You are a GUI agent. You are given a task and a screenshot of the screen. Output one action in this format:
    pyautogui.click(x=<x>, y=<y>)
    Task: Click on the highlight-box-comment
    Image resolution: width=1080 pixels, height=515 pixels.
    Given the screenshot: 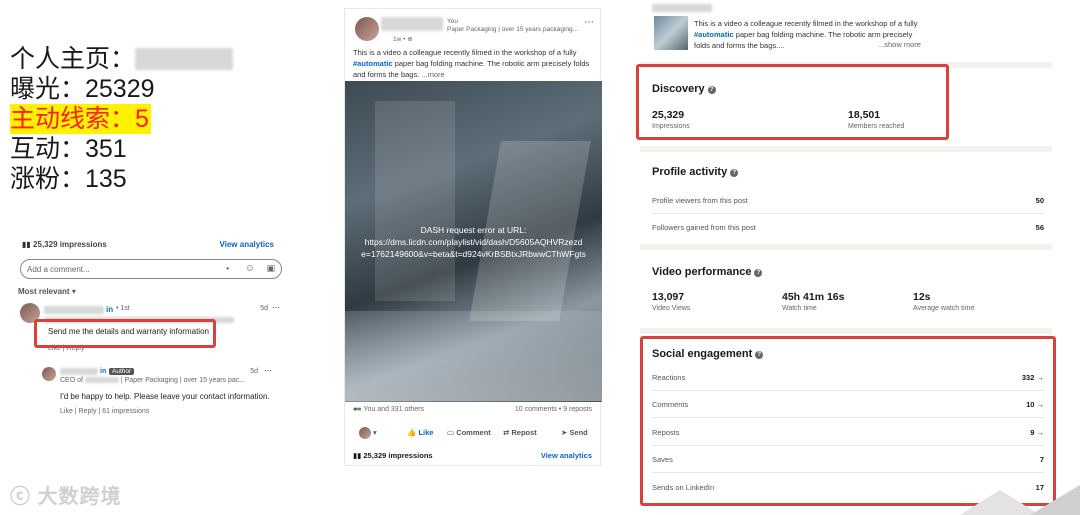 What is the action you would take?
    pyautogui.click(x=125, y=333)
    